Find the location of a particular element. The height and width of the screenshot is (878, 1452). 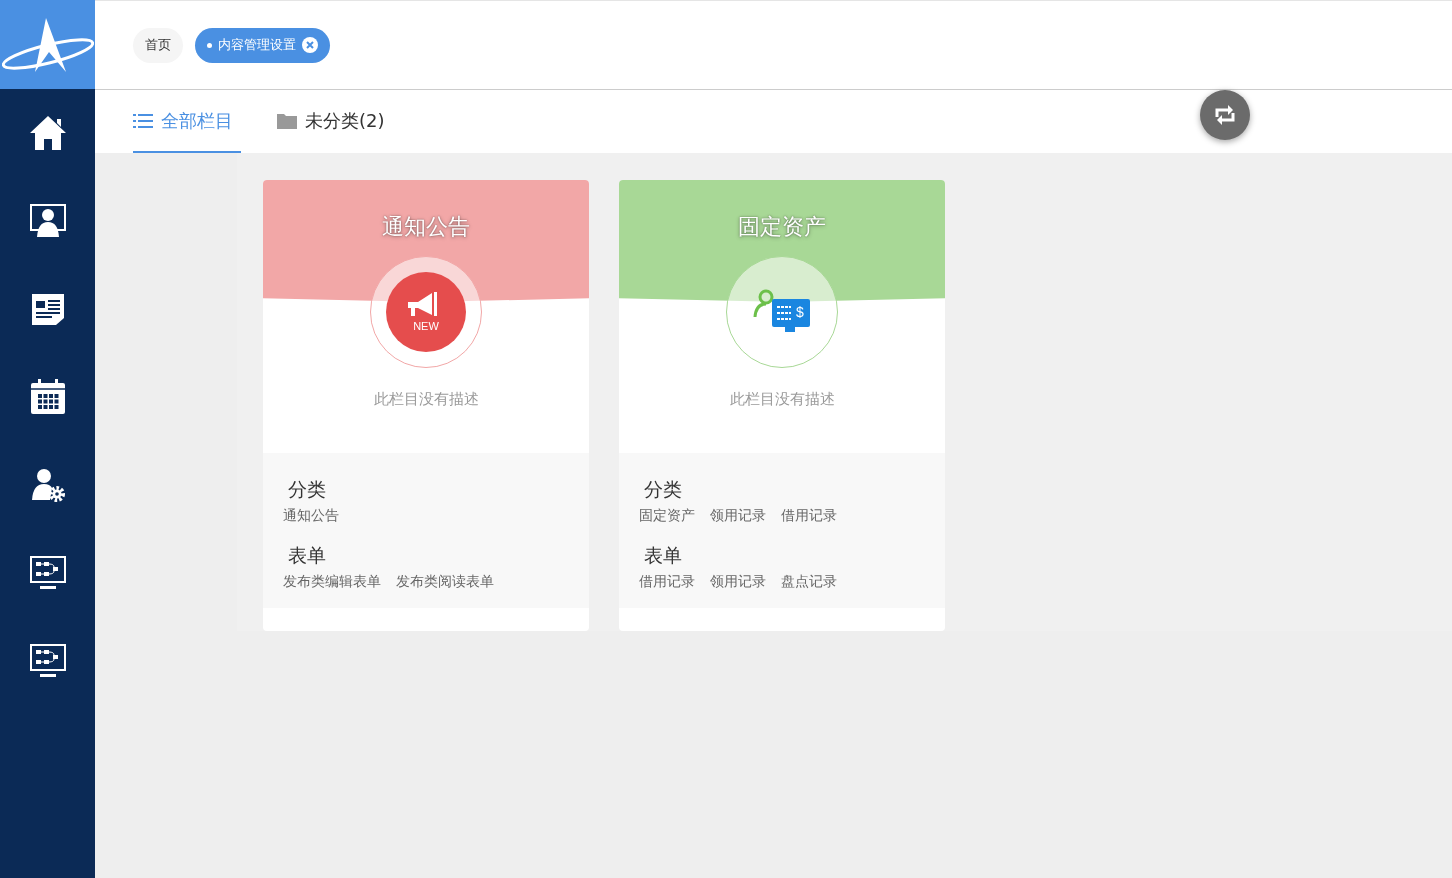

category-card: 通知公告 NEW 此栏目没有描述 分类 通知公告 表单 发布类编辑表单 发布类阅读表单 is located at coordinates (426, 405).